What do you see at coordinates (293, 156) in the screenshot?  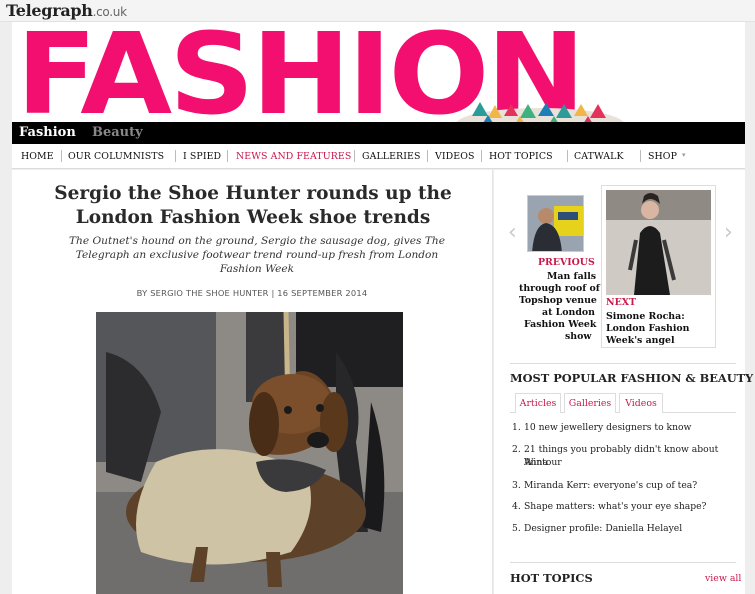 I see `nav-news-and-features: NEWS AND FEATURES` at bounding box center [293, 156].